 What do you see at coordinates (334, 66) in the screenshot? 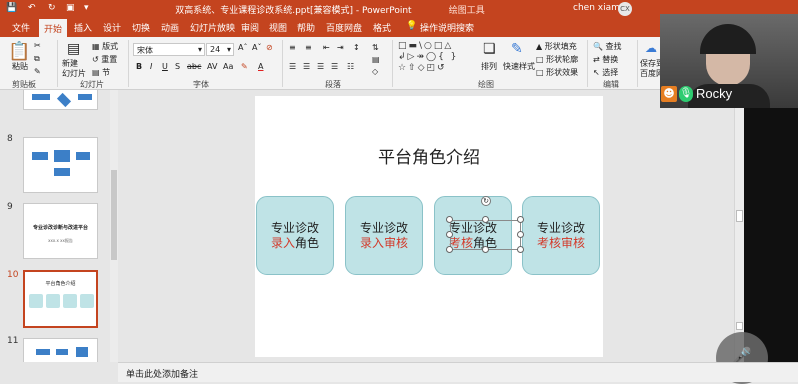
I see `justify-icon: ☰` at bounding box center [334, 66].